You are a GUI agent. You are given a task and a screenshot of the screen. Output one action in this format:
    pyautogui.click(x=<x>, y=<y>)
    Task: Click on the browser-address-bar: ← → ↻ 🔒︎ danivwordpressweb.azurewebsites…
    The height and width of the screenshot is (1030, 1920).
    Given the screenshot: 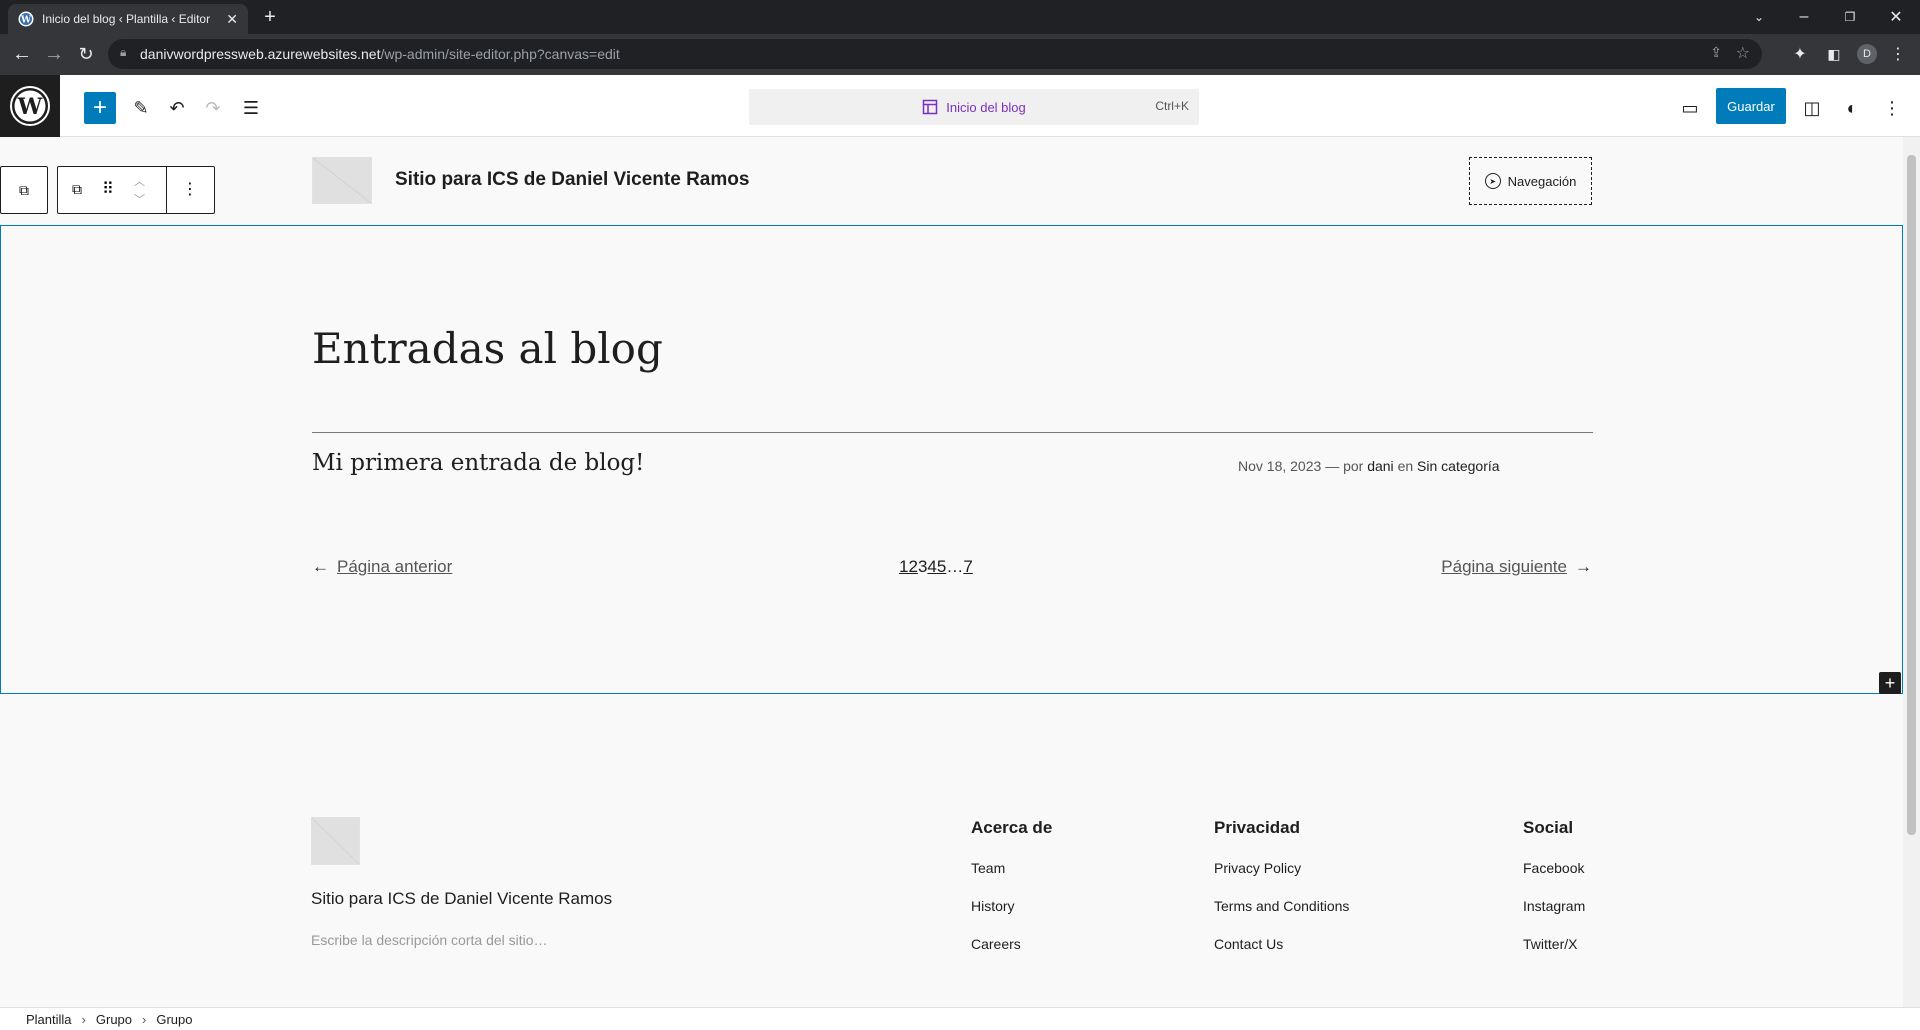 What is the action you would take?
    pyautogui.click(x=960, y=54)
    